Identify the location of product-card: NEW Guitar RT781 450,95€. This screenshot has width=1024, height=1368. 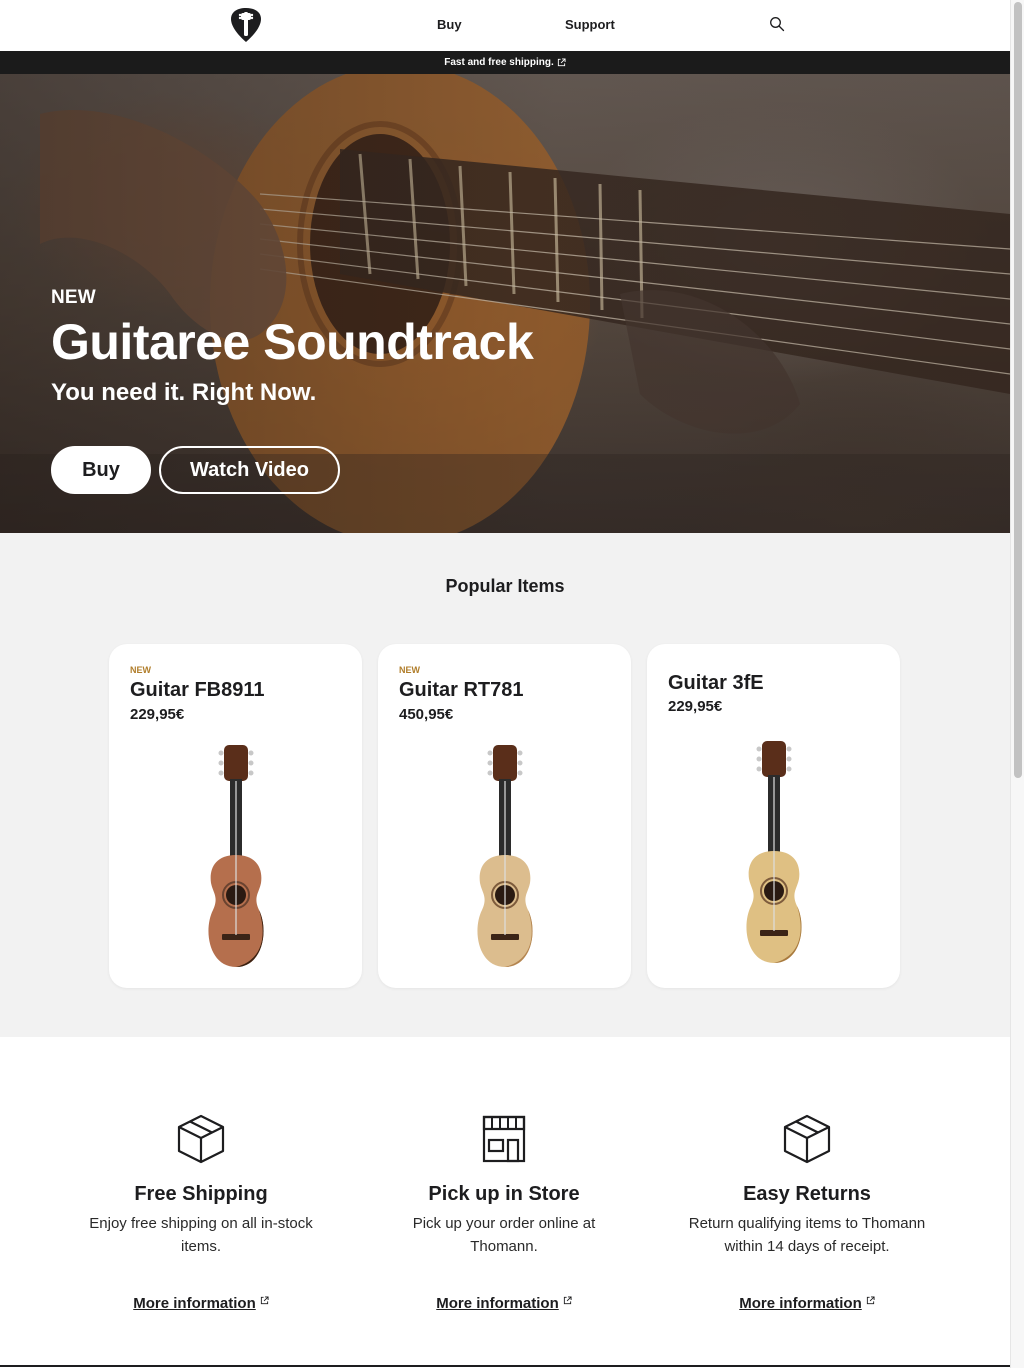
(504, 816).